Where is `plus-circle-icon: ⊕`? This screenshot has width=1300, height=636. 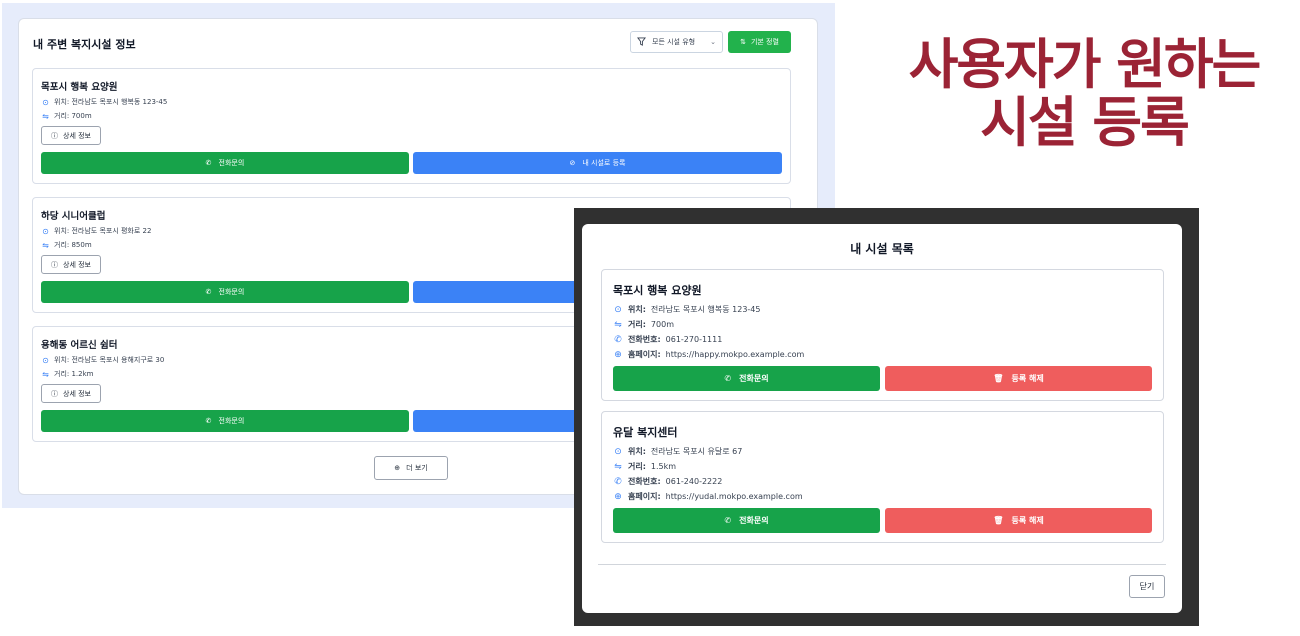 plus-circle-icon: ⊕ is located at coordinates (397, 468).